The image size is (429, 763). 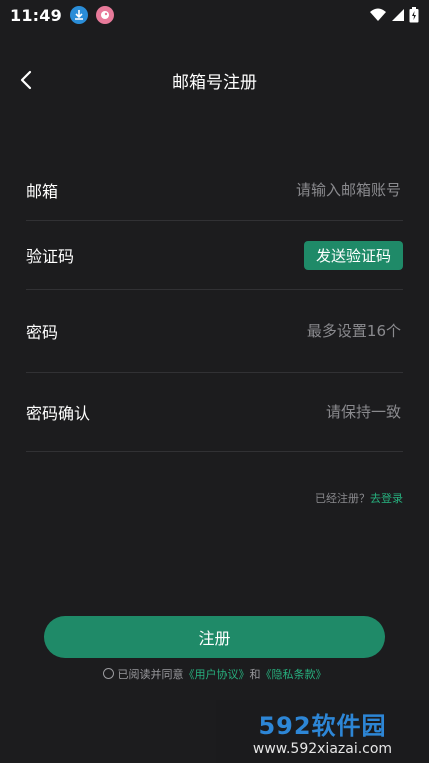 I want to click on battery-icon, so click(x=414, y=15).